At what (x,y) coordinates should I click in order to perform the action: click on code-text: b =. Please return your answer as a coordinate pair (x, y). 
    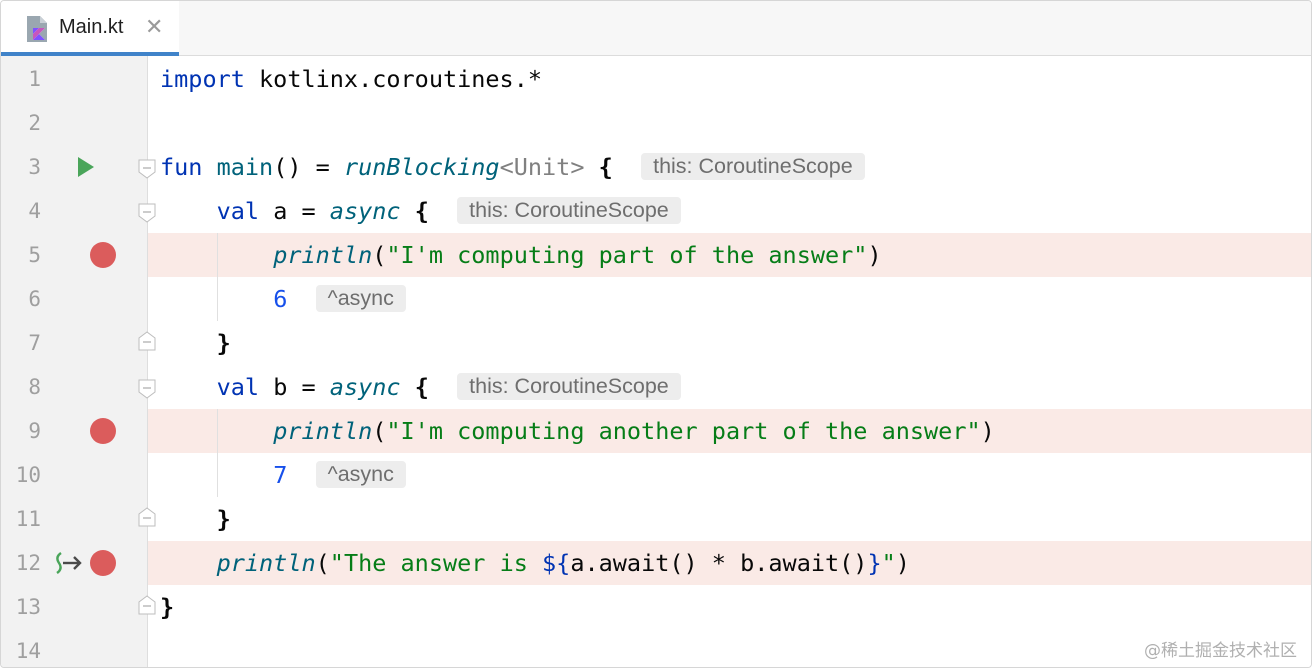
    Looking at the image, I should click on (294, 387).